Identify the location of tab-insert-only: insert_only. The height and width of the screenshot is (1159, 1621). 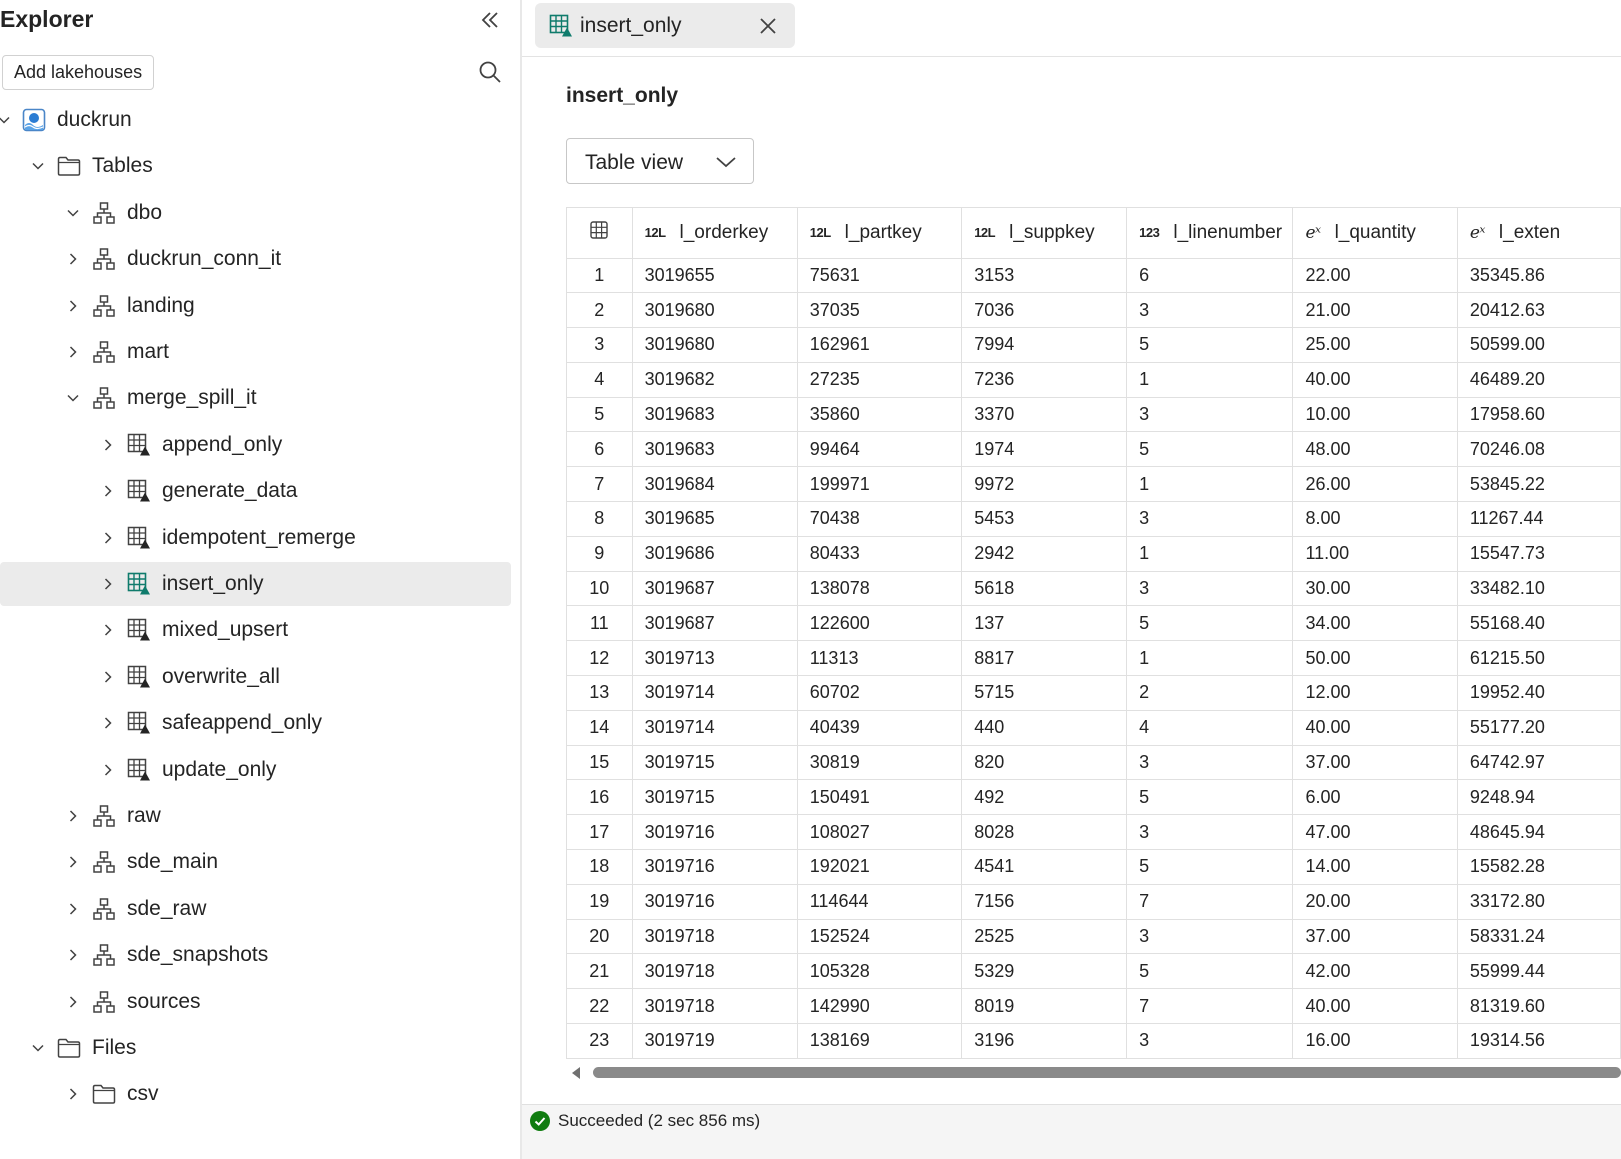
(665, 25).